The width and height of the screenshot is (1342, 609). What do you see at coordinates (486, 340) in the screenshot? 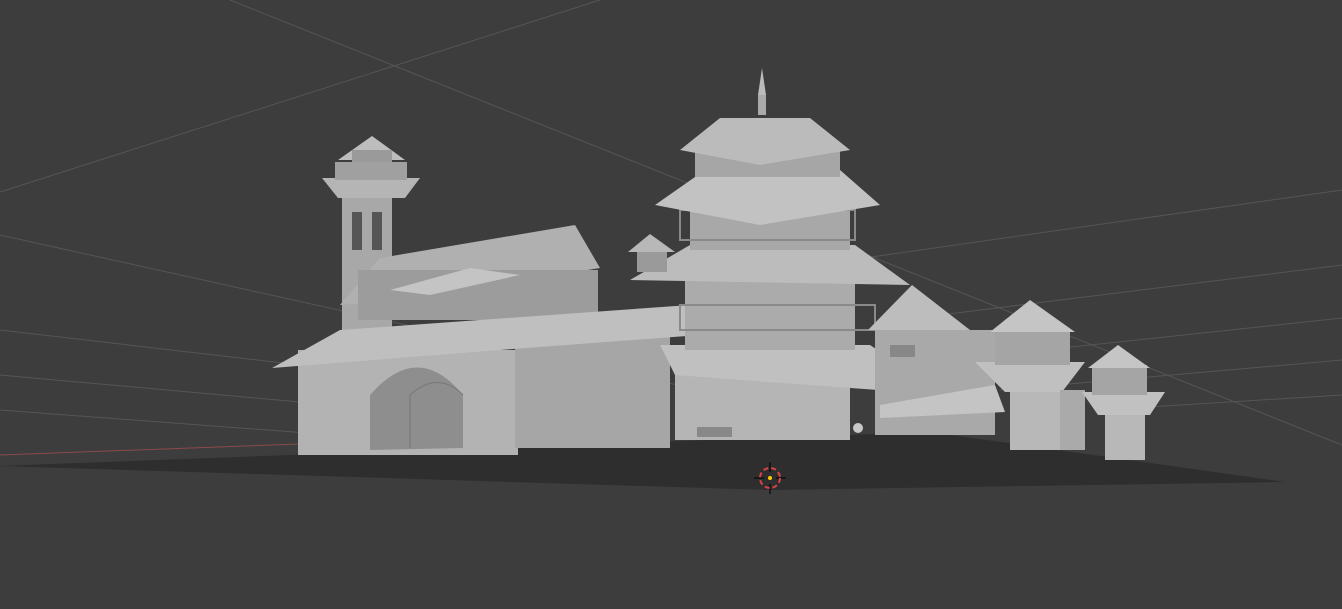
I see `gate-building` at bounding box center [486, 340].